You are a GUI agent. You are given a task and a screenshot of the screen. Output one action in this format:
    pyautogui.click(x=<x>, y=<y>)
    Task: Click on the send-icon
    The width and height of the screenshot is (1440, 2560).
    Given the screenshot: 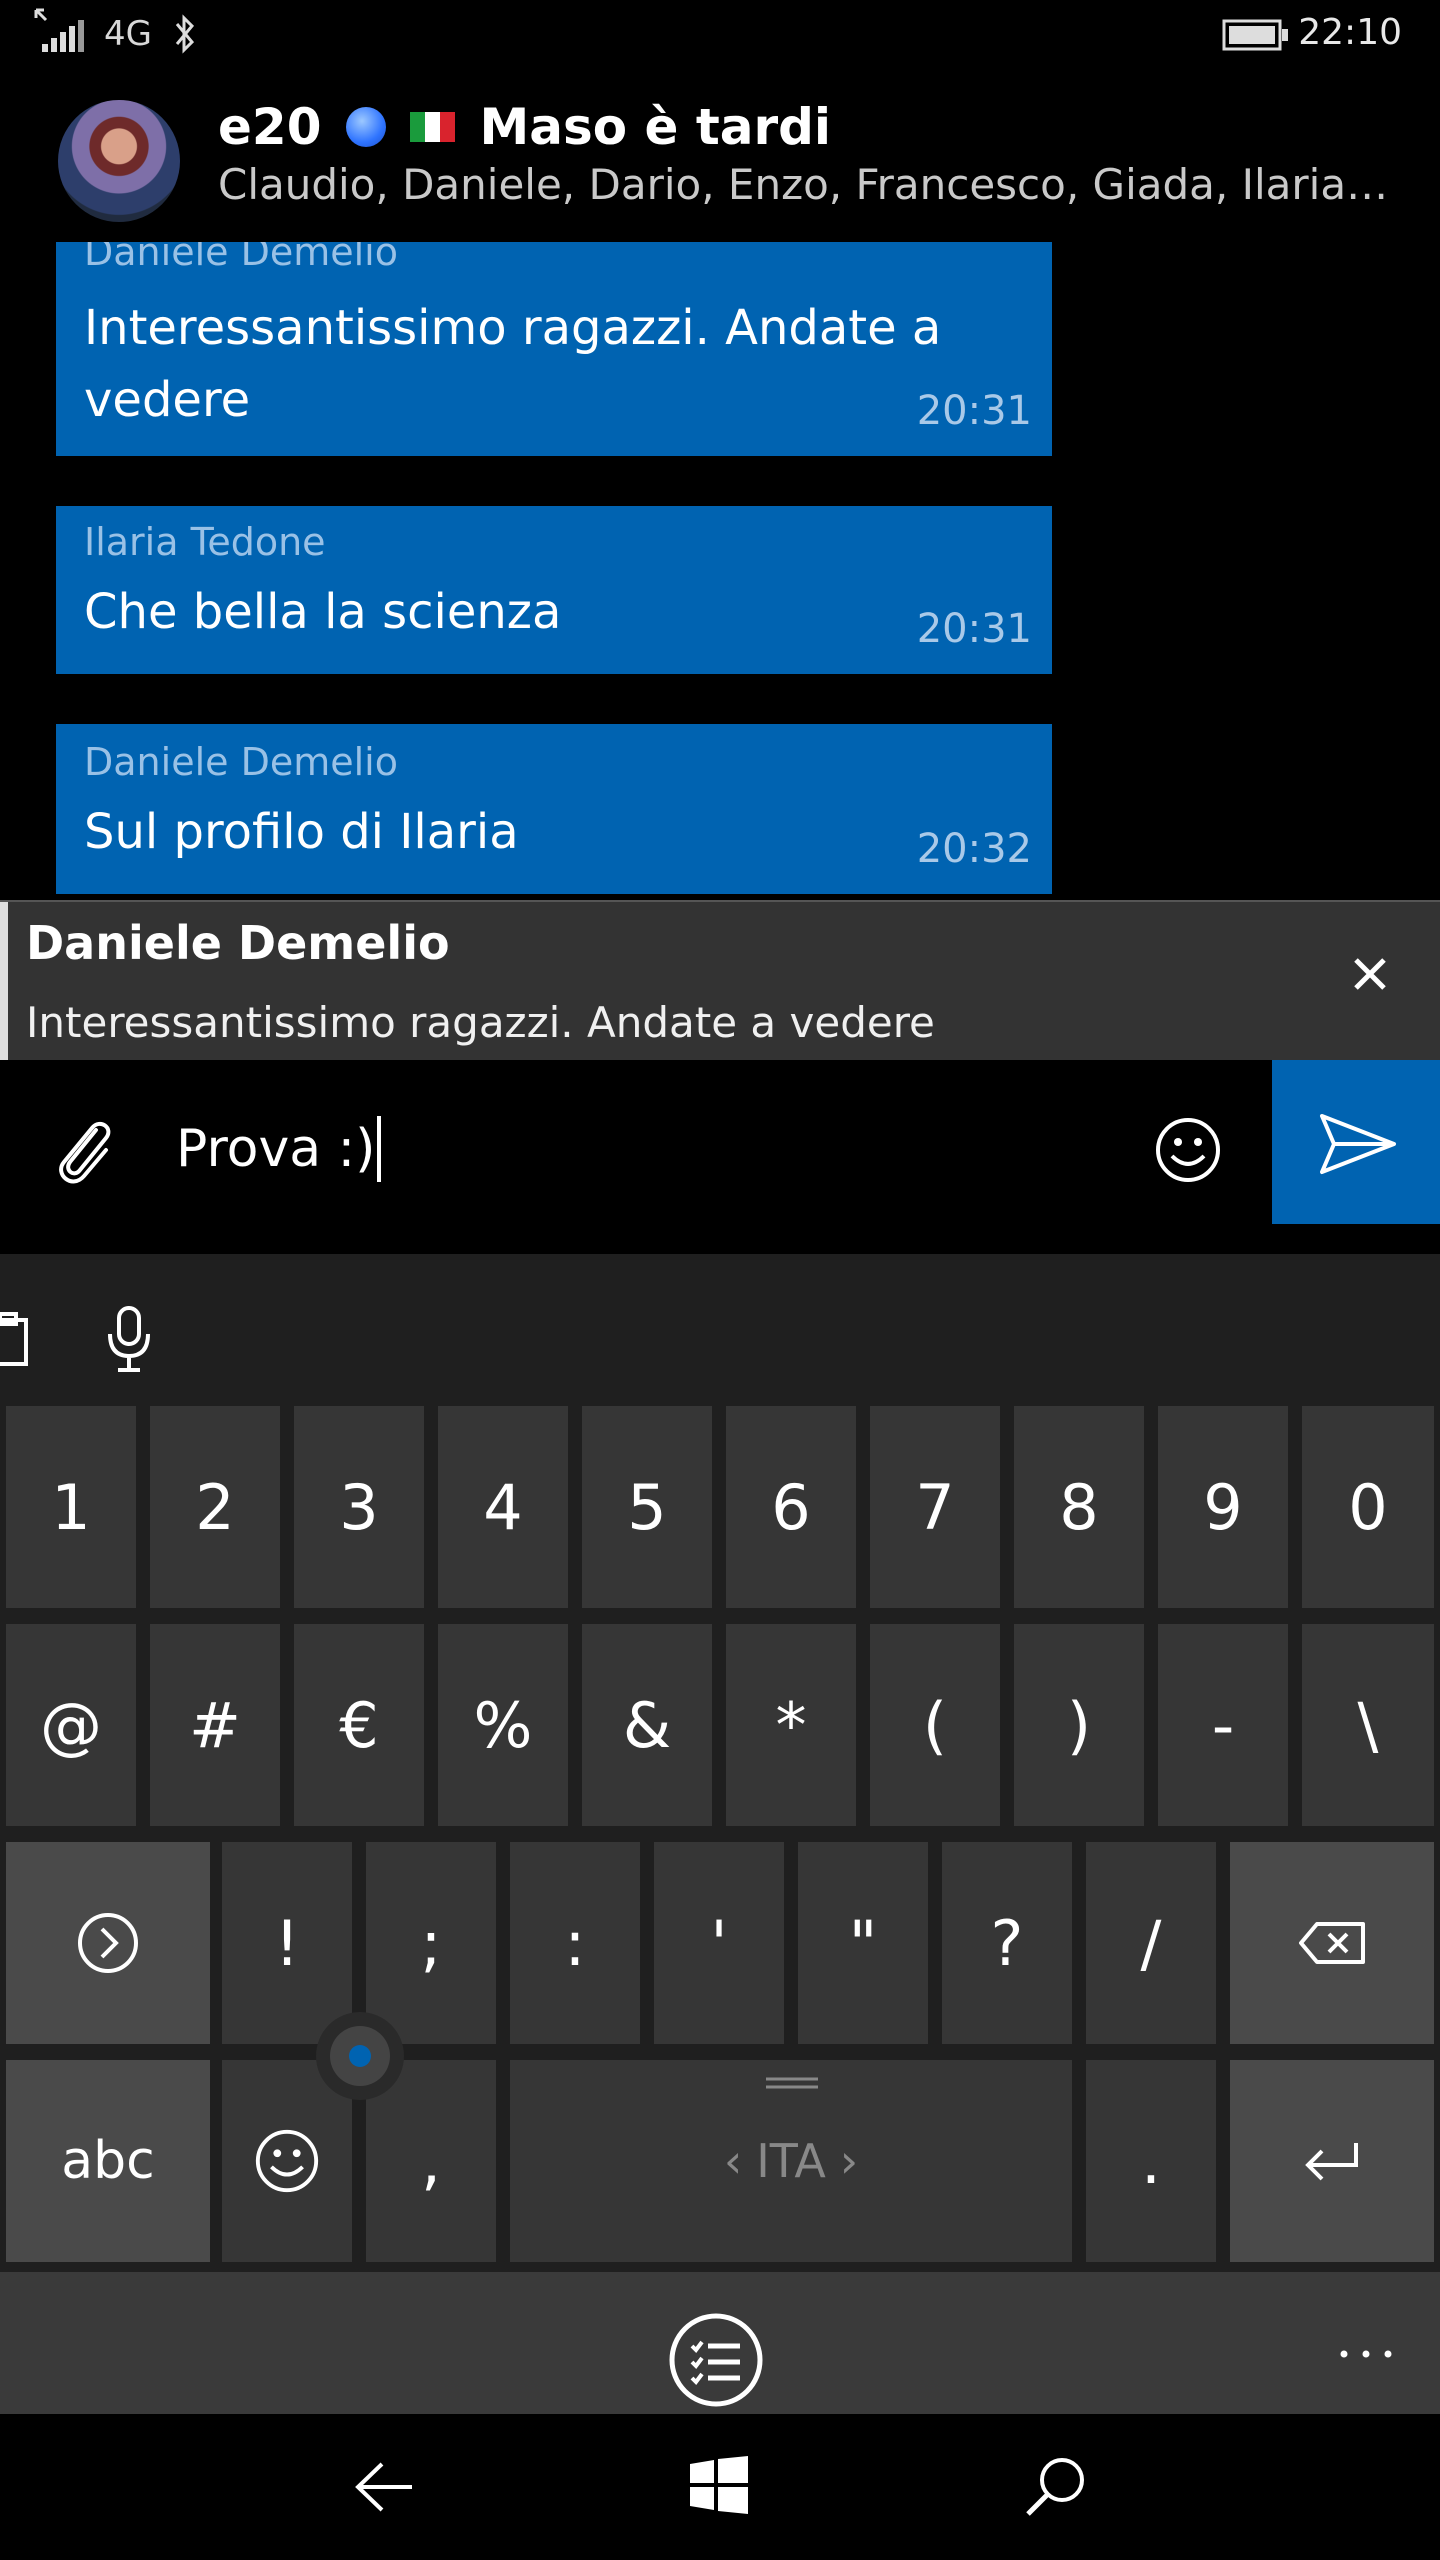 What is the action you would take?
    pyautogui.click(x=1358, y=1144)
    